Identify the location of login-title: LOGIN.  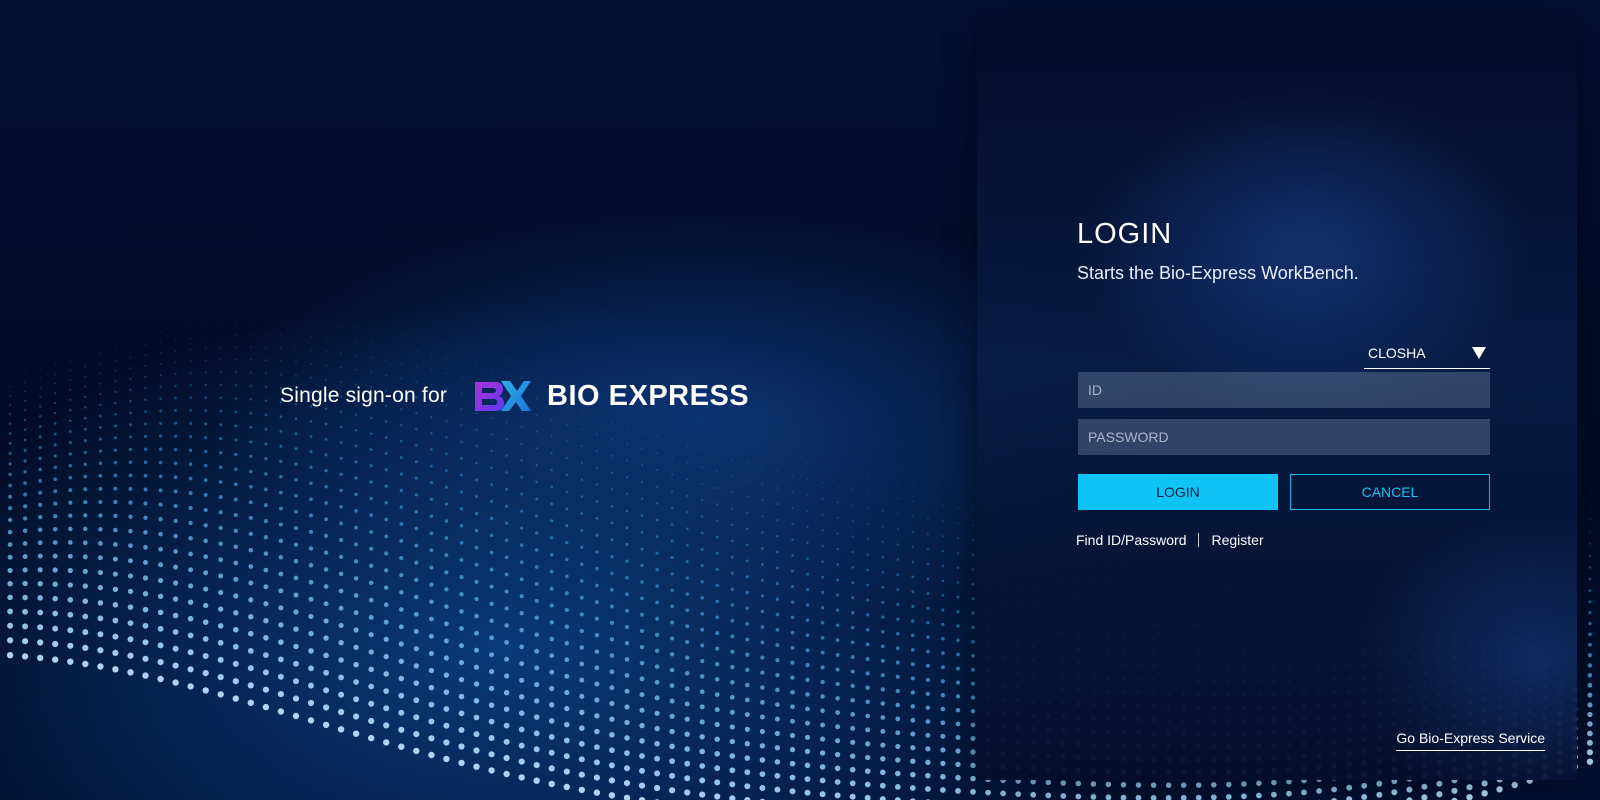
(1125, 234).